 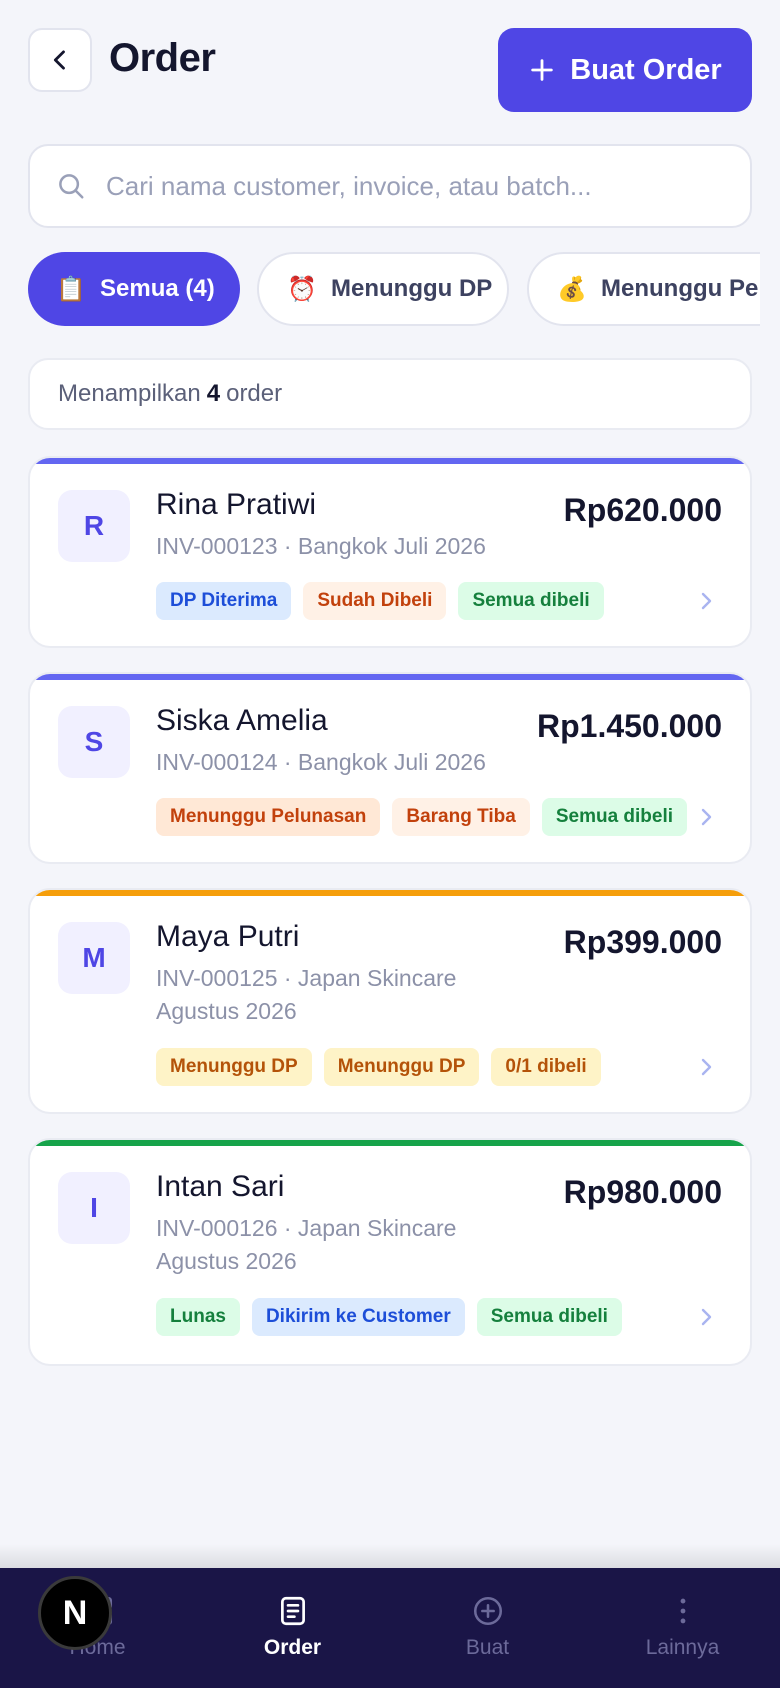 I want to click on nav-item-create: Buat, so click(x=487, y=1628).